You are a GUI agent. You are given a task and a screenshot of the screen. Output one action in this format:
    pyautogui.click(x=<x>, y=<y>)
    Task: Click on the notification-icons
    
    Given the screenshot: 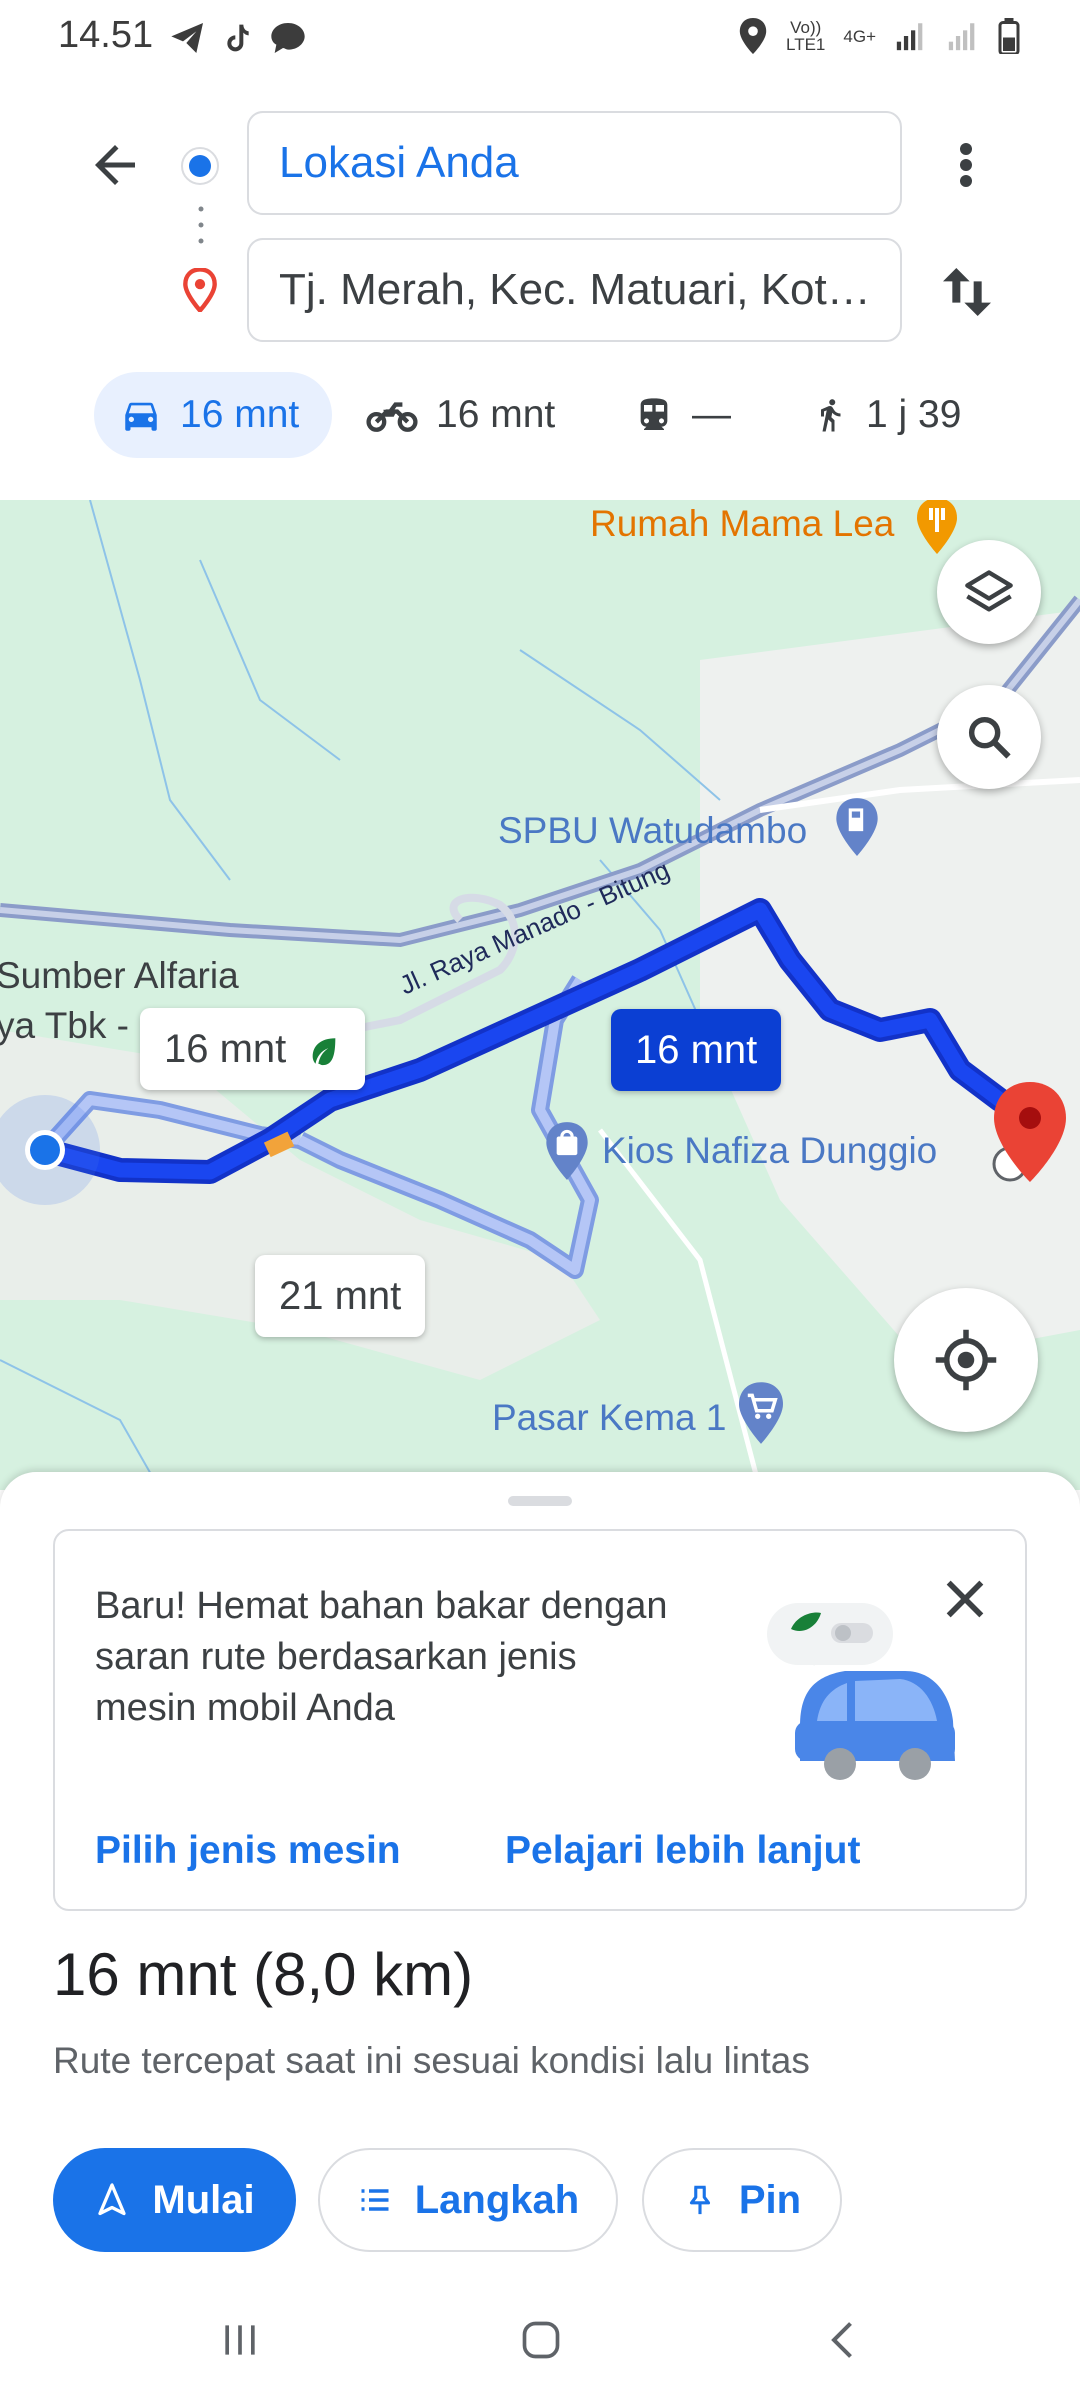 What is the action you would take?
    pyautogui.click(x=238, y=38)
    